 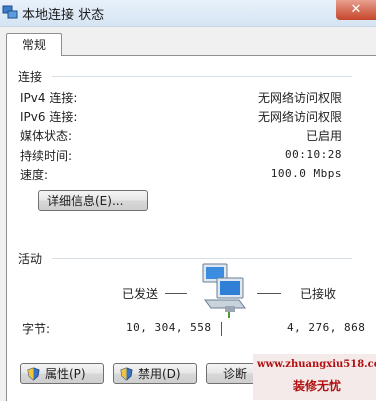 I want to click on sent-dash, so click(x=176, y=293).